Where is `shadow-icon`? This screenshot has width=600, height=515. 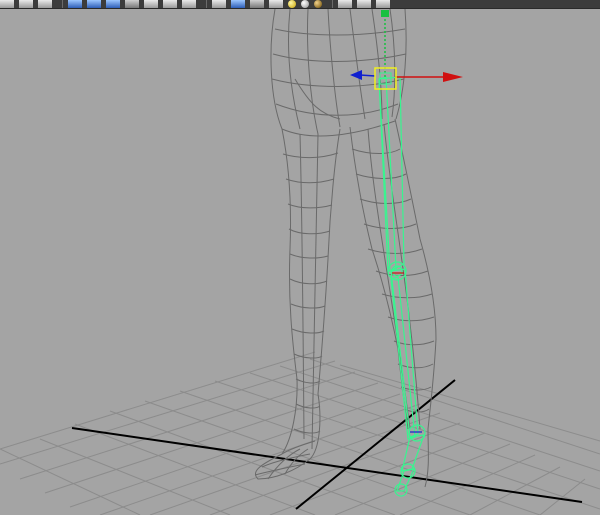
shadow-icon is located at coordinates (276, 4).